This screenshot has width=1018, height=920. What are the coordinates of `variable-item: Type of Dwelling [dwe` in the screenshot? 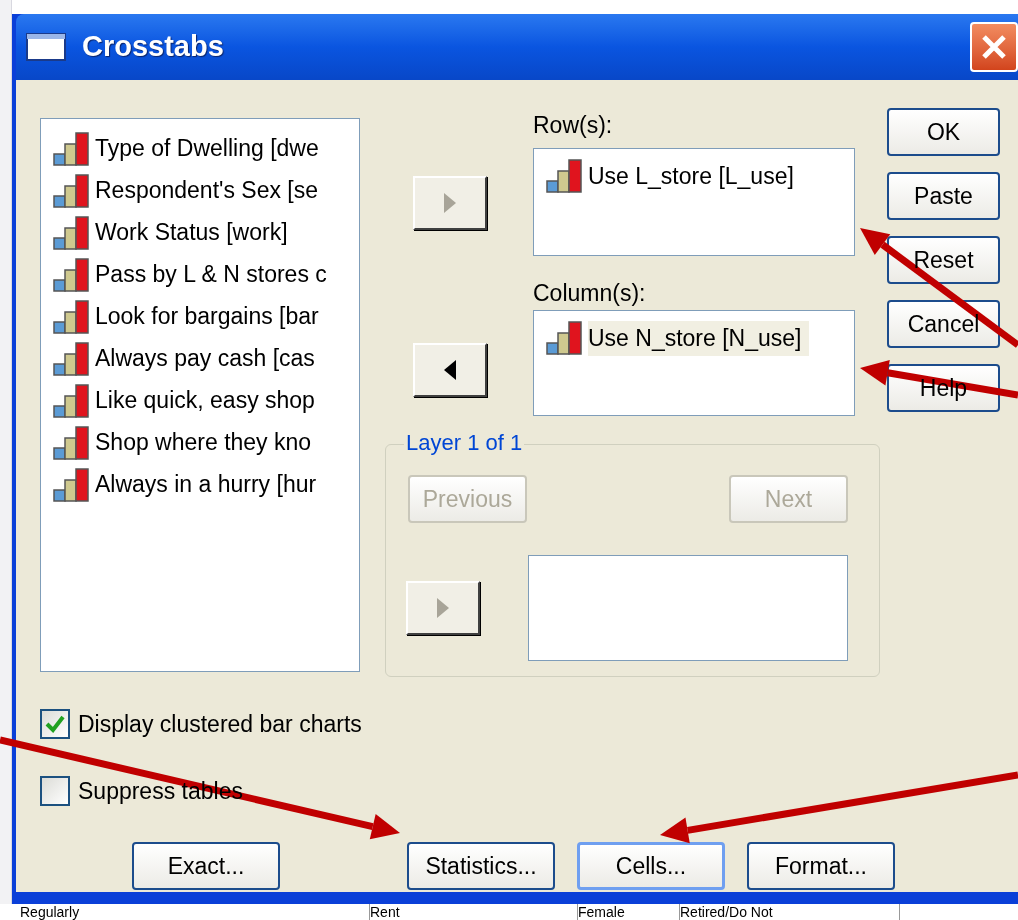 It's located at (207, 148).